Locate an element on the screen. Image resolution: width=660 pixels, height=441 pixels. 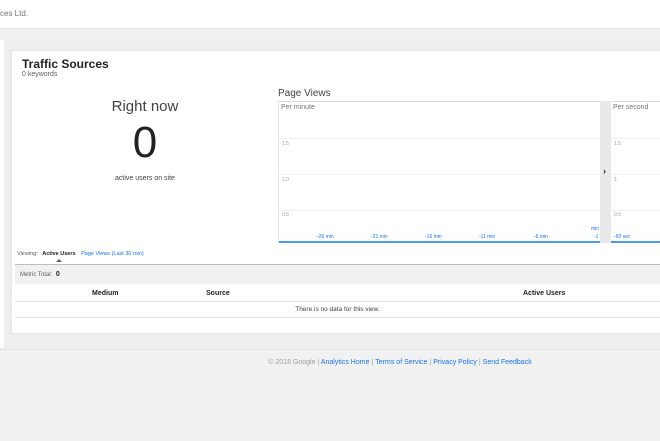
metric-total: Metric Total: 0 is located at coordinates (40, 274).